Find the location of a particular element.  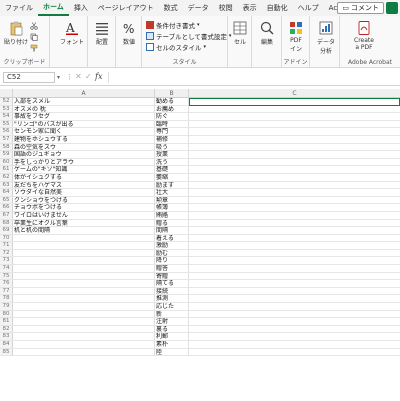

row-number: 58 is located at coordinates (6, 147).